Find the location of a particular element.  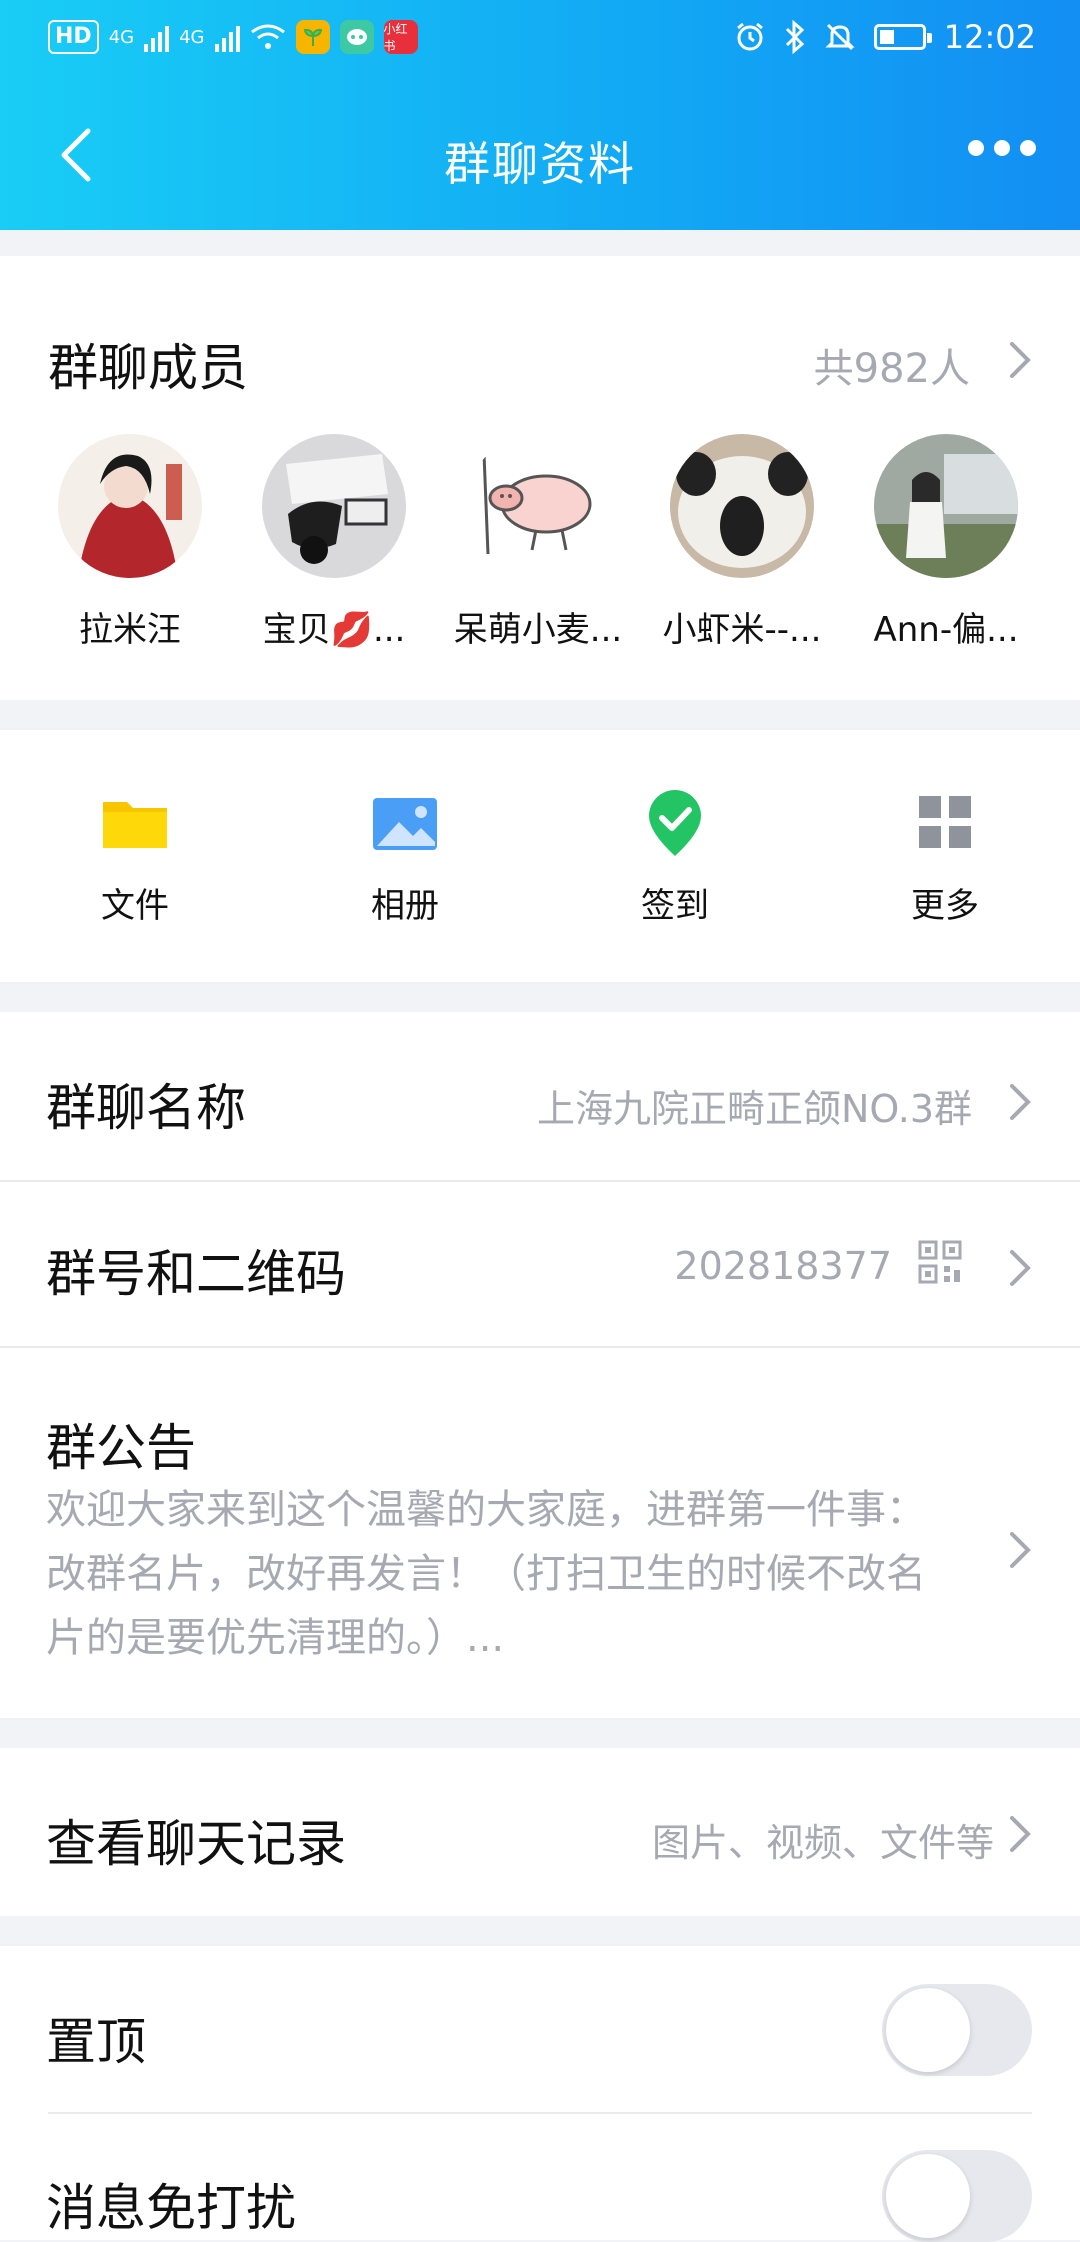

members-title: 群聊成员 is located at coordinates (148, 368).